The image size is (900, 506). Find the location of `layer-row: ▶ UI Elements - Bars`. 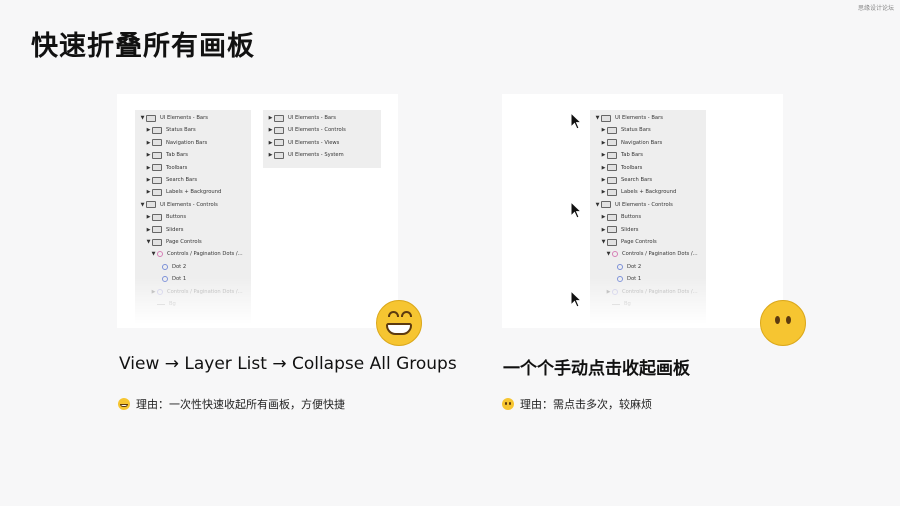

layer-row: ▶ UI Elements - Bars is located at coordinates (299, 118).